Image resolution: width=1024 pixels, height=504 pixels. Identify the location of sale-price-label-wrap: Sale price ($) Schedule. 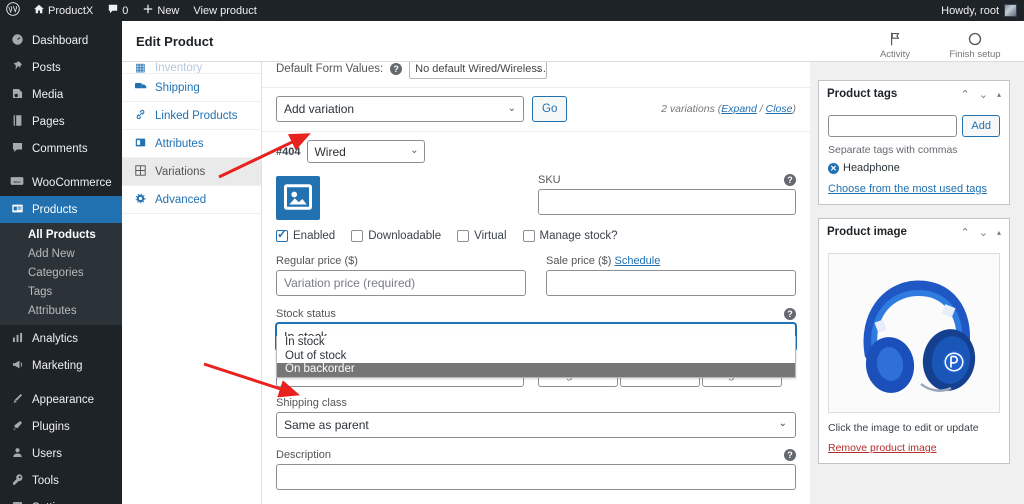
(671, 261).